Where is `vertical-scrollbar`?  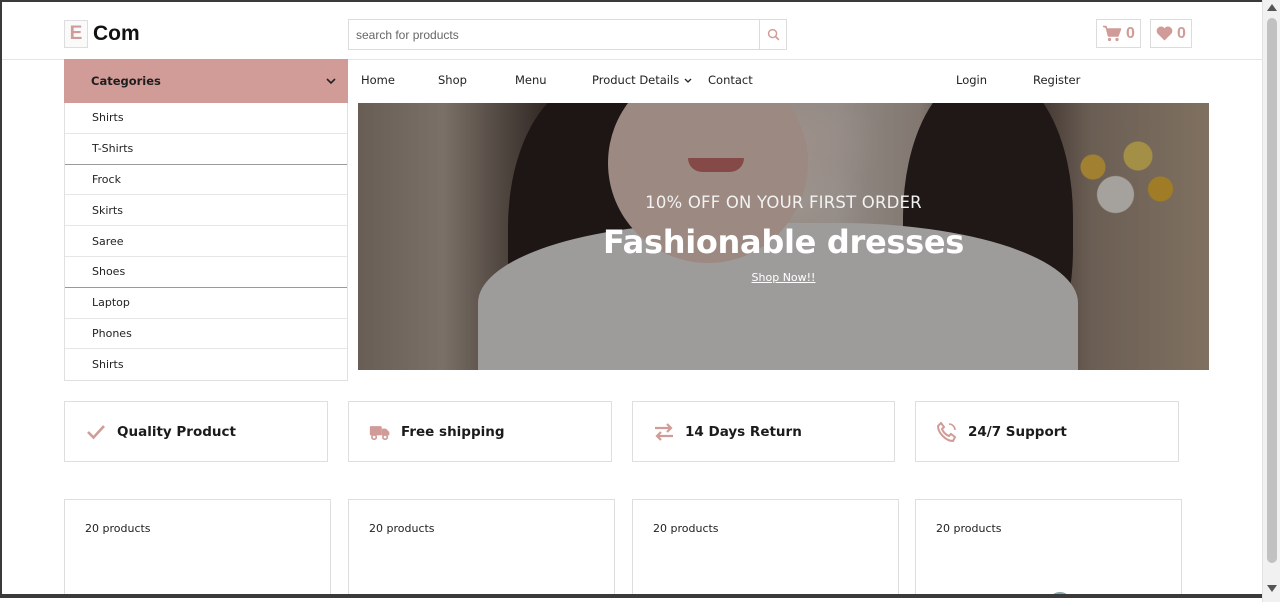
vertical-scrollbar is located at coordinates (1271, 301).